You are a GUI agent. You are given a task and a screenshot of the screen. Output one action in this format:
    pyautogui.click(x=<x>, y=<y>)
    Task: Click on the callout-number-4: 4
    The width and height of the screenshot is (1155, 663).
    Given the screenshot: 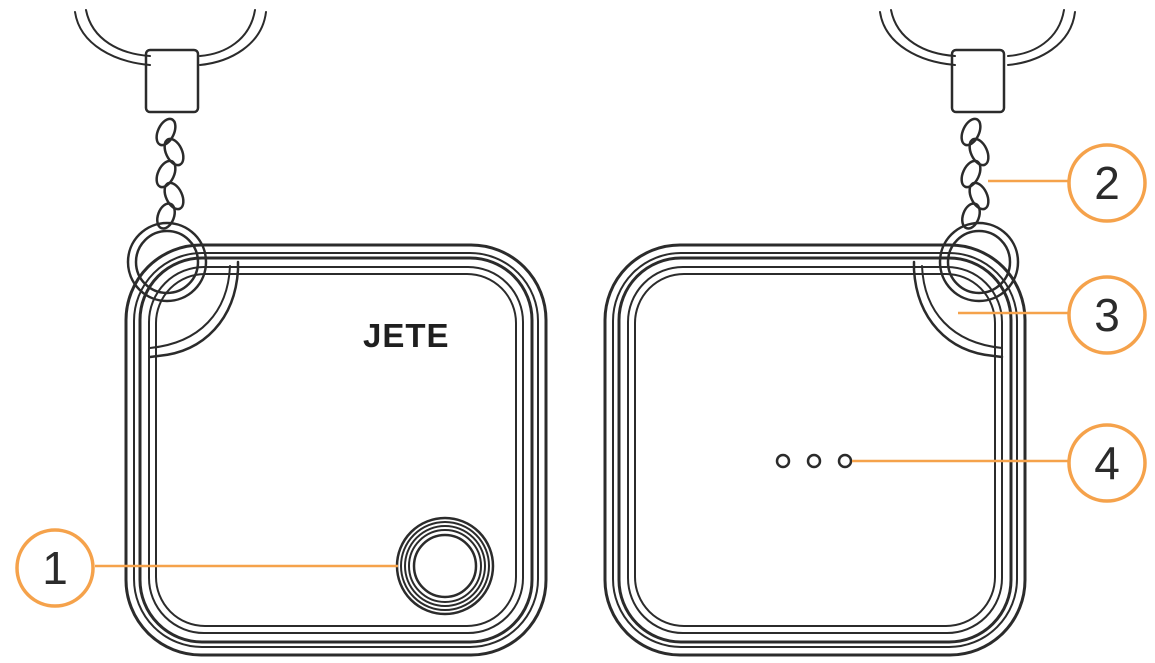 What is the action you would take?
    pyautogui.click(x=1107, y=463)
    